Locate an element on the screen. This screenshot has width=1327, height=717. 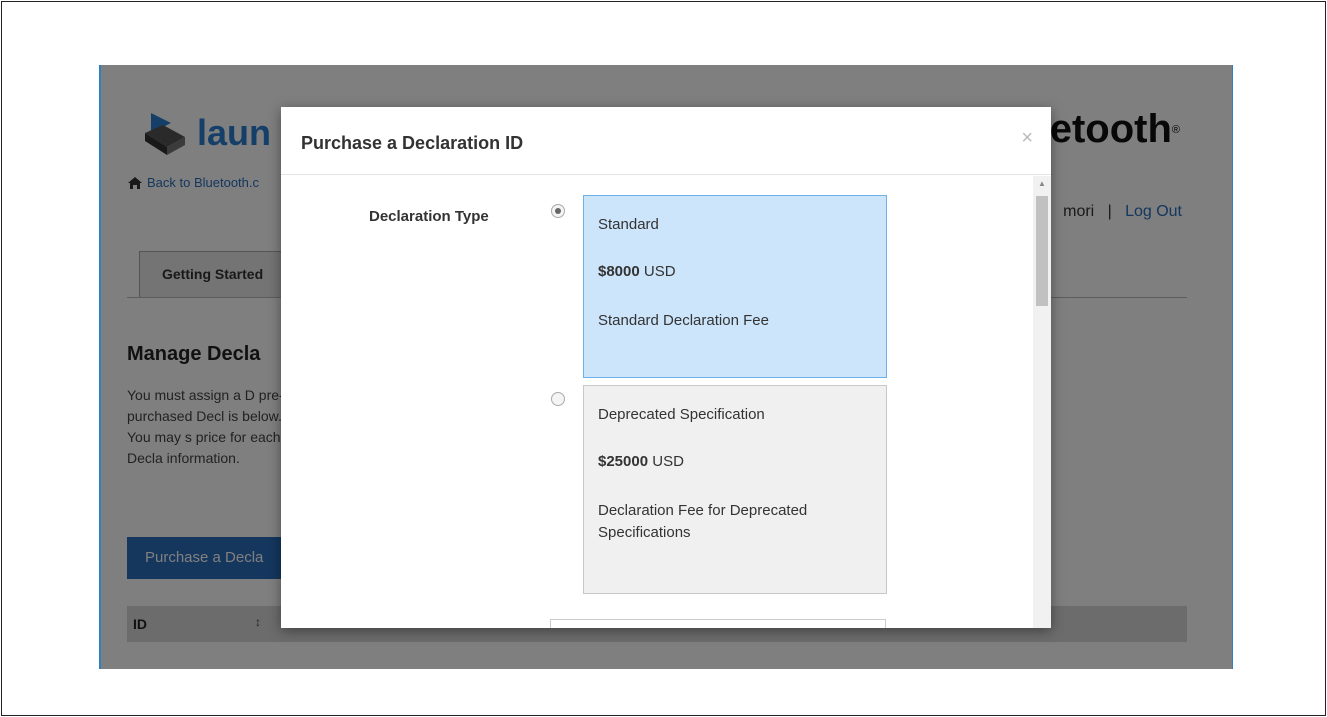
modal-scrollbar: ▲ is located at coordinates (1042, 402).